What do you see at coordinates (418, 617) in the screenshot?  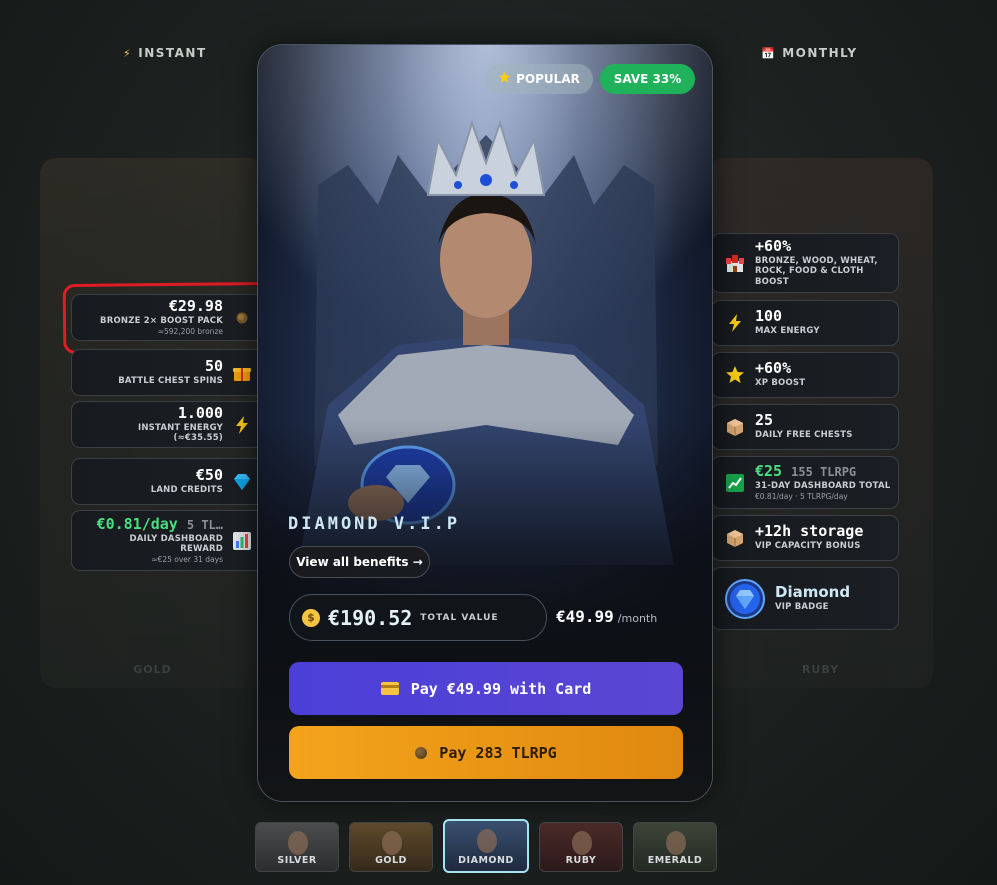 I see `total-value-box: $ €190.52 TOTAL VALUE` at bounding box center [418, 617].